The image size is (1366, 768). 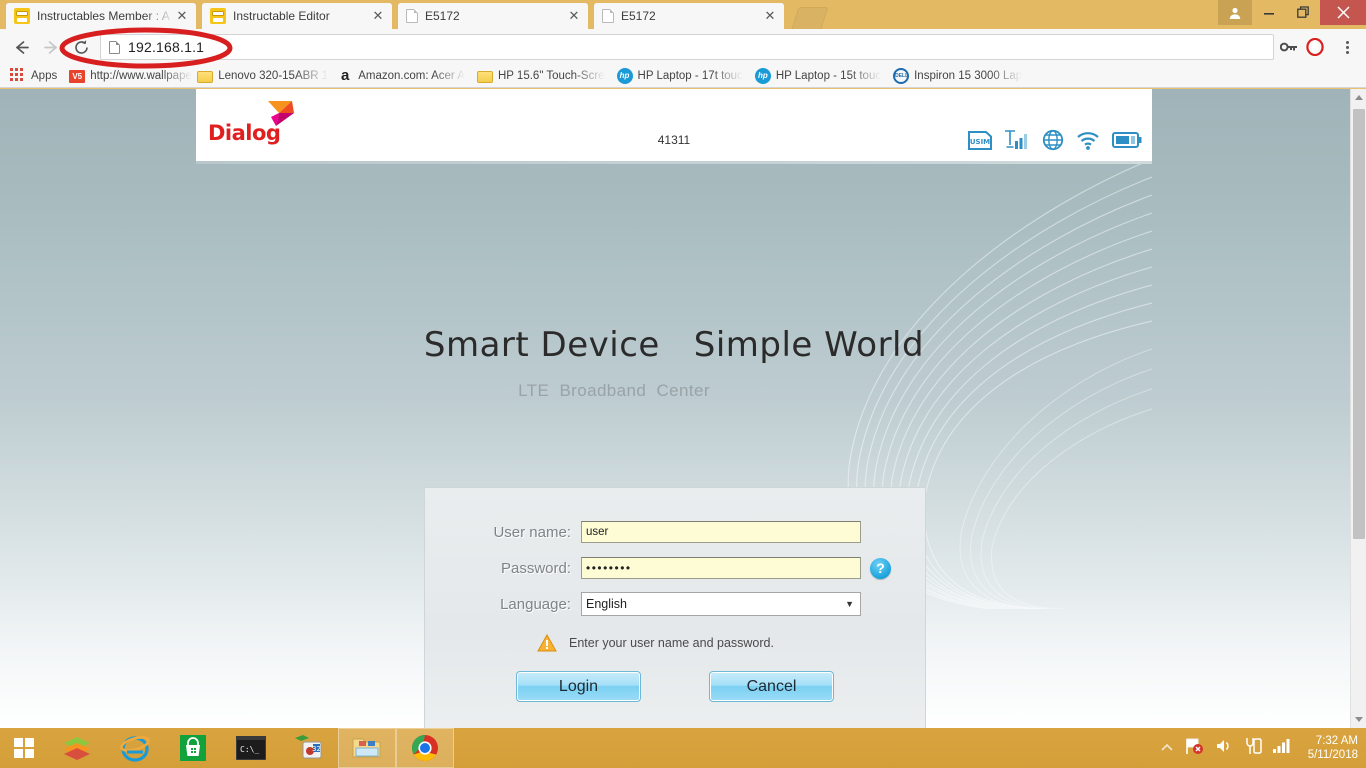 I want to click on scrollbar-thumb, so click(x=1359, y=324).